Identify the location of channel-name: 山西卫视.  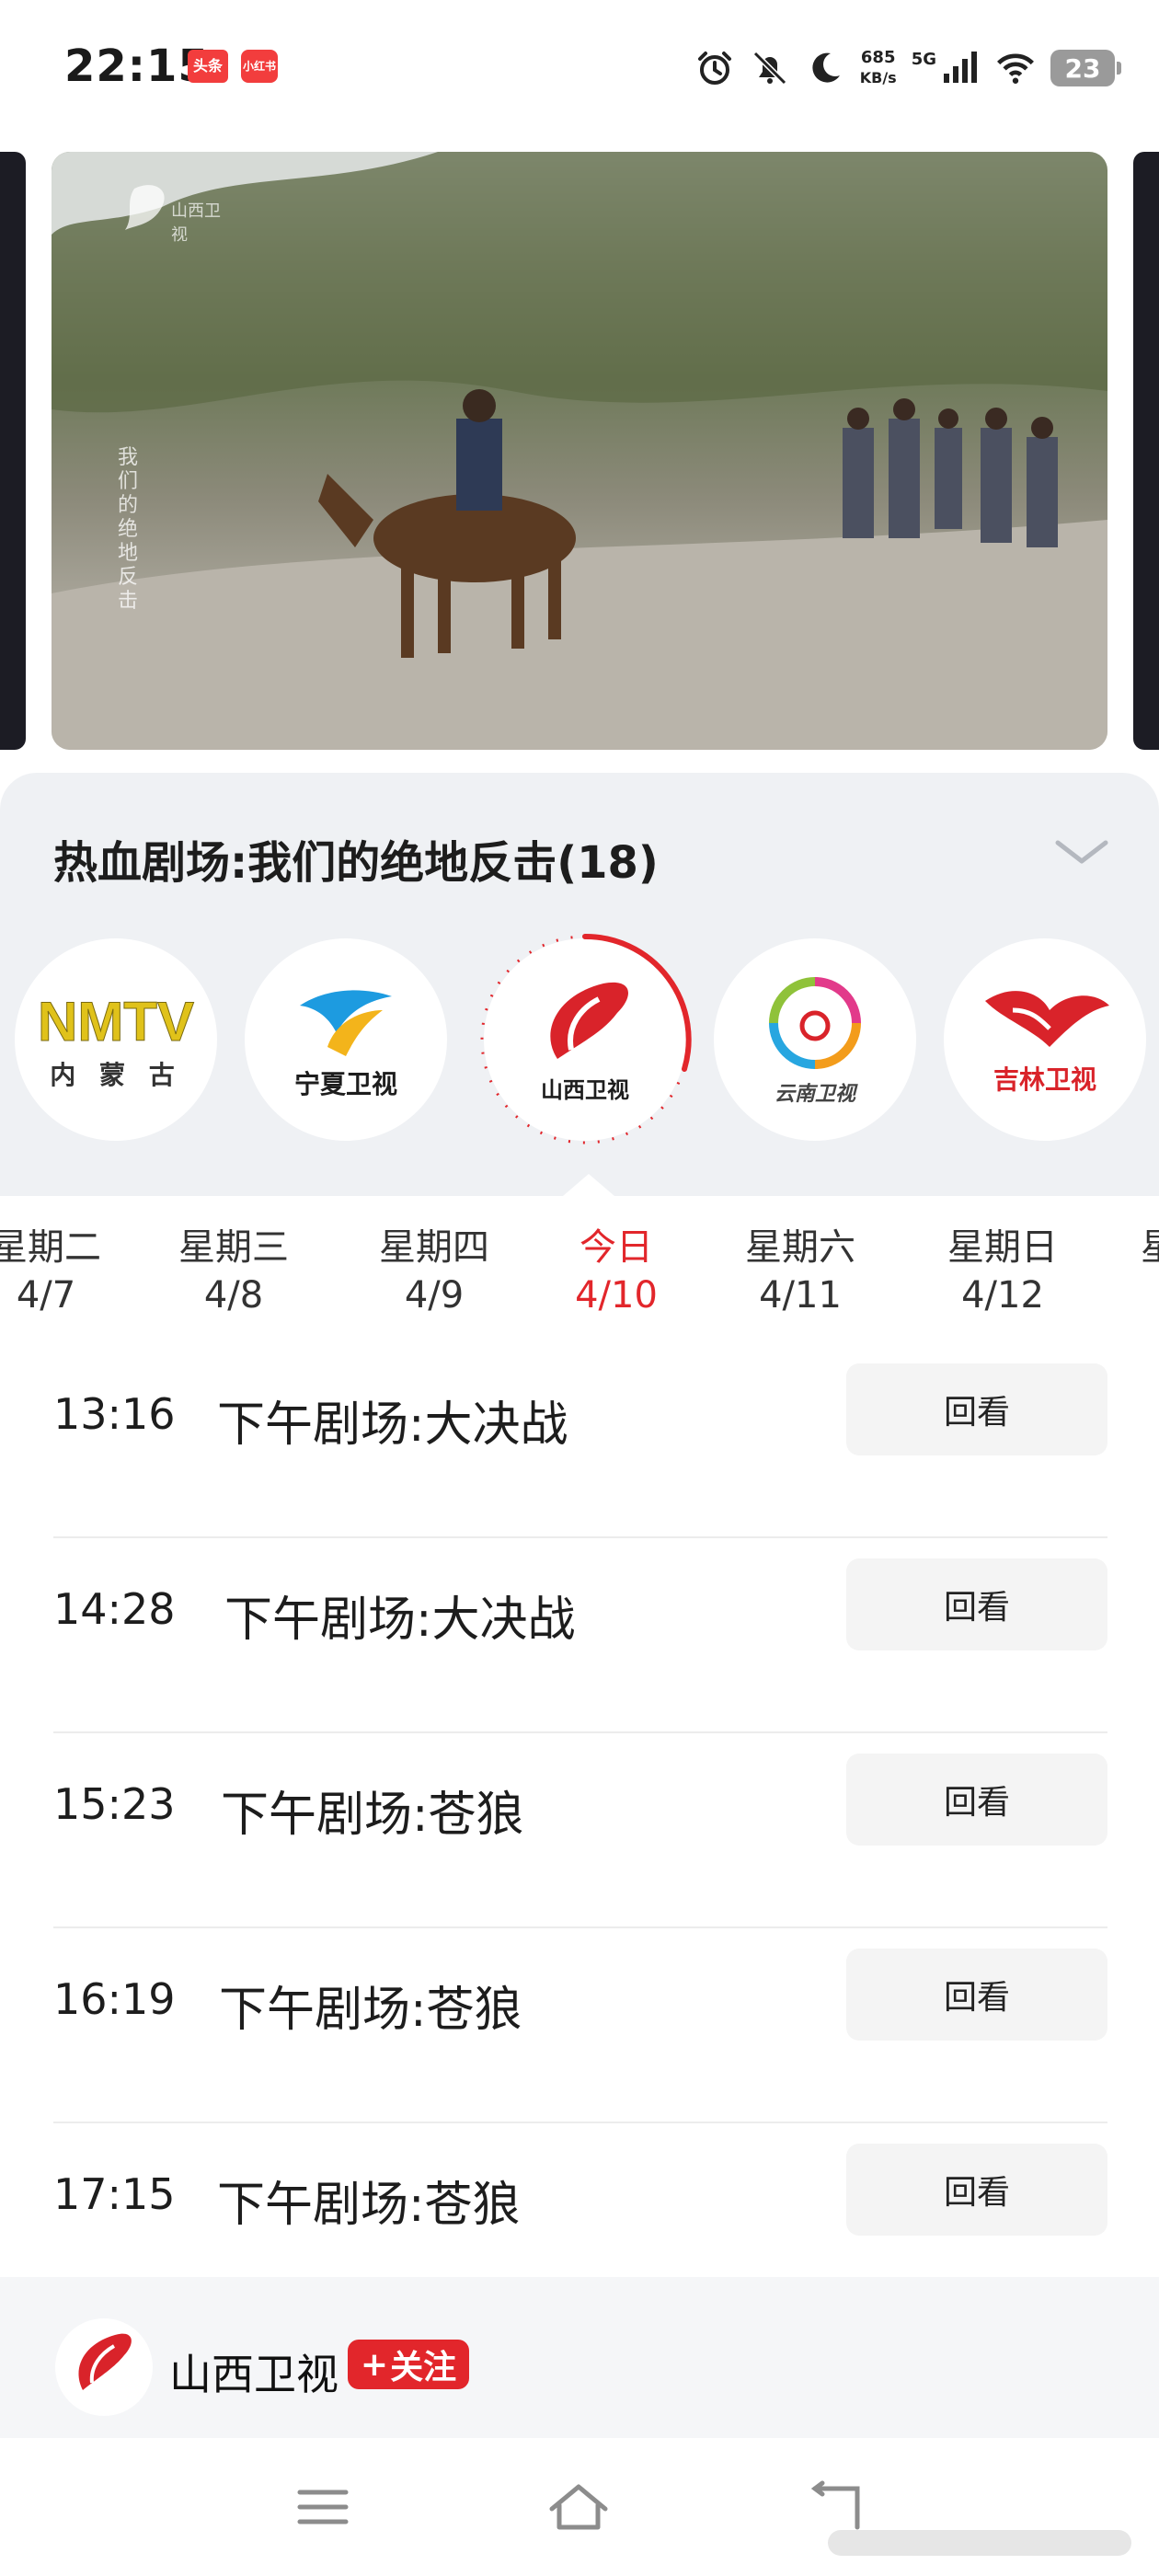
(254, 2374).